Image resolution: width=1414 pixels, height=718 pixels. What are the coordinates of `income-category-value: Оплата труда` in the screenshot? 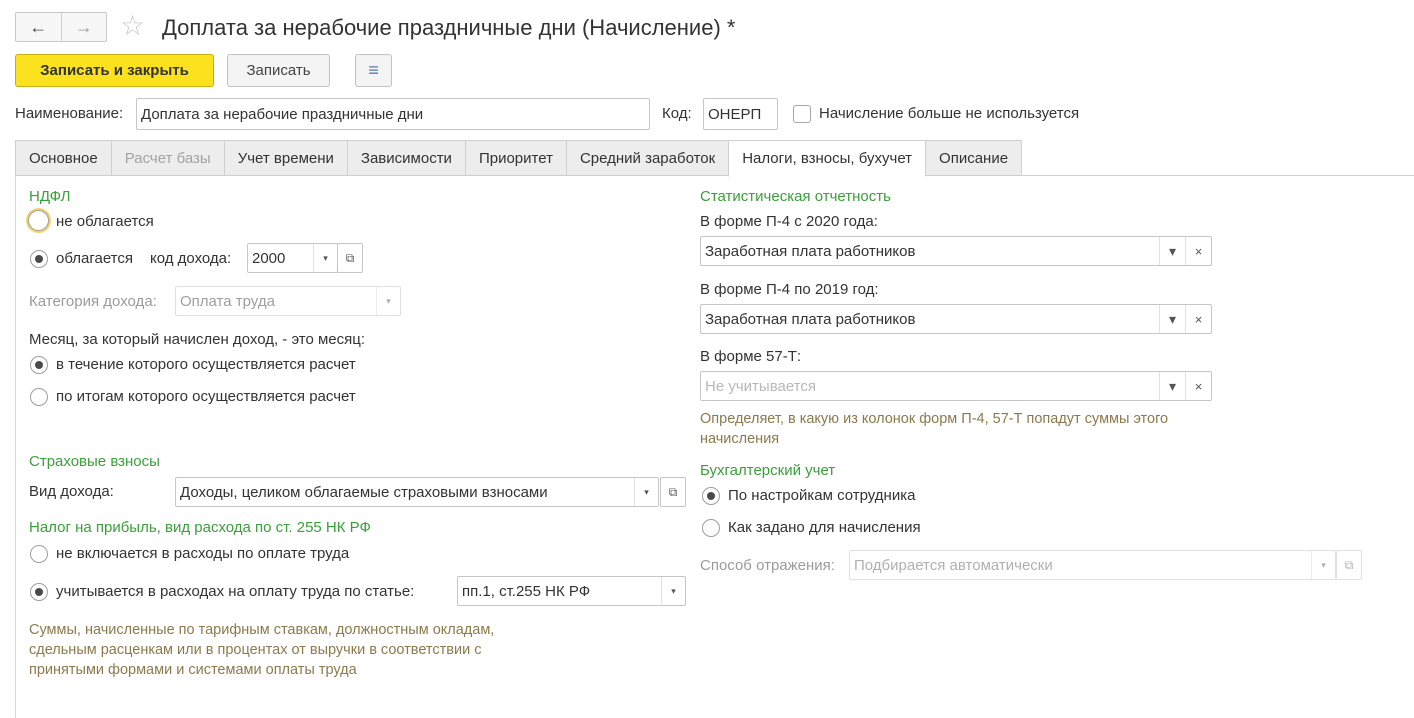 It's located at (227, 301).